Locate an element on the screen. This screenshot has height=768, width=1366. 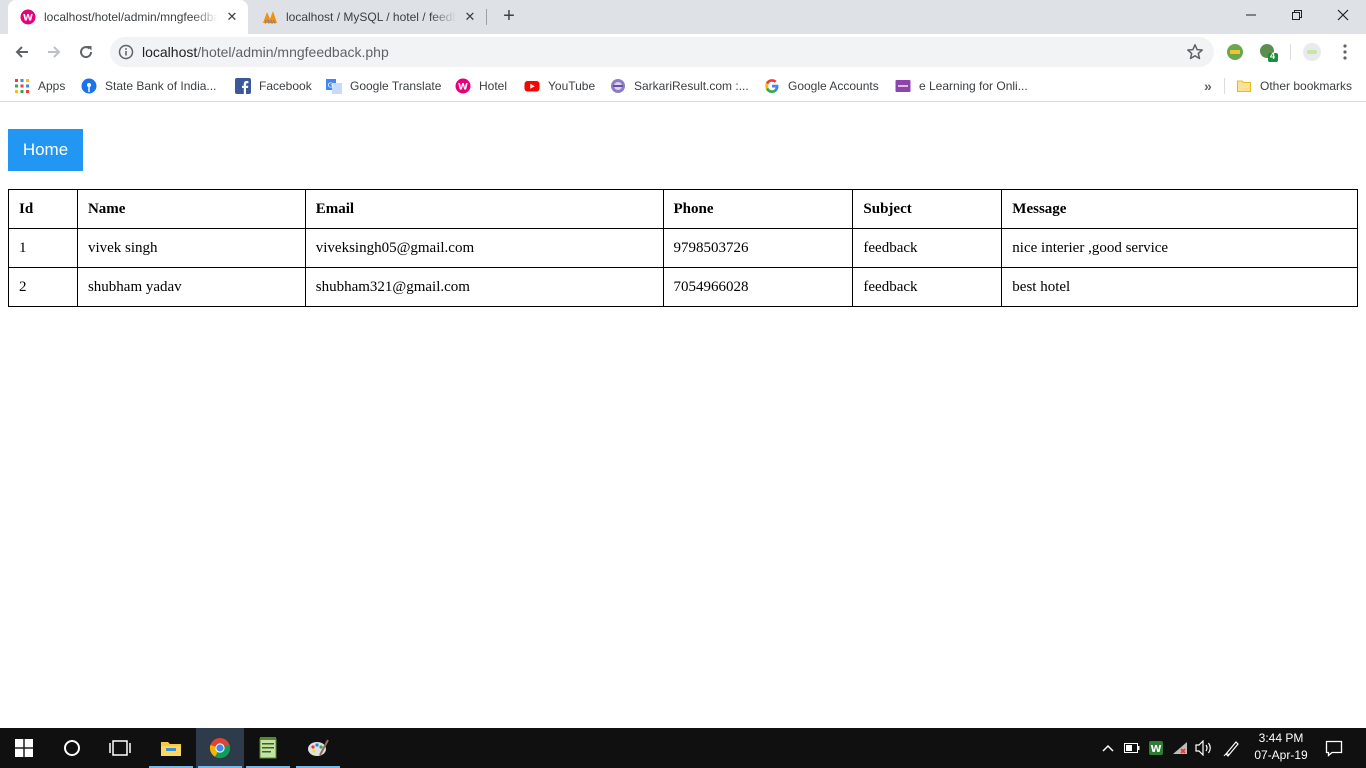
bookmark-google-translate: G Google Translate is located at coordinates (383, 86).